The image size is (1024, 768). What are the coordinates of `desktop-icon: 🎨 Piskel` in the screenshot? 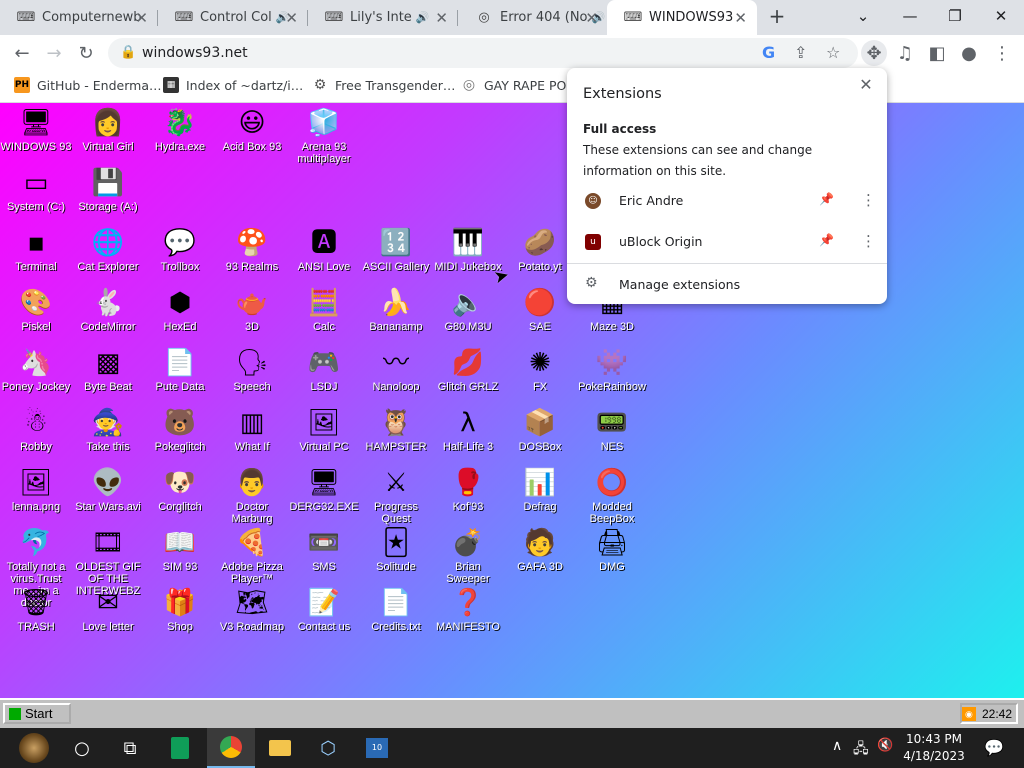 It's located at (36, 310).